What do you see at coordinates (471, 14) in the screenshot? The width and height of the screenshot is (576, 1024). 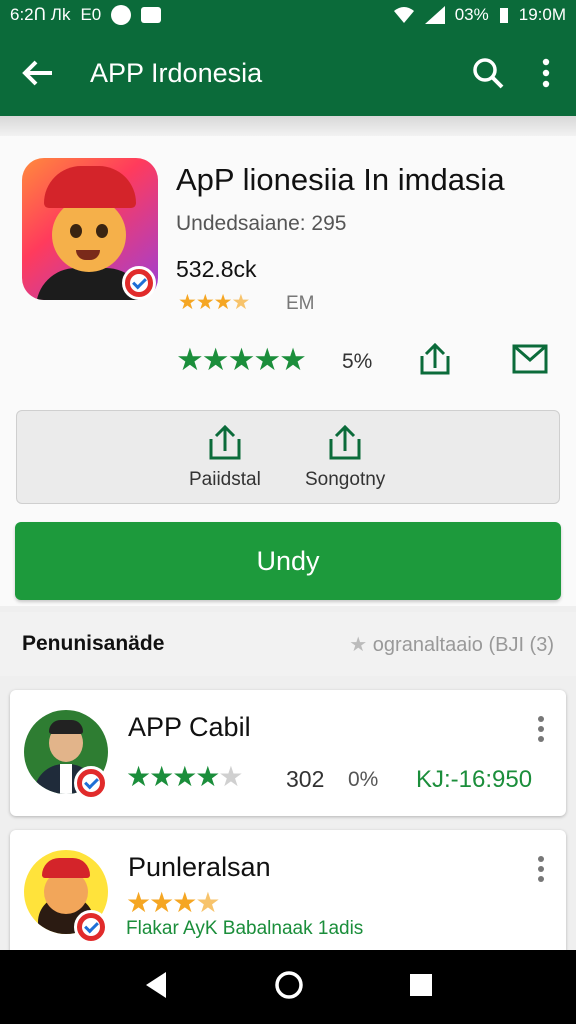 I see `battery-percent: 03%` at bounding box center [471, 14].